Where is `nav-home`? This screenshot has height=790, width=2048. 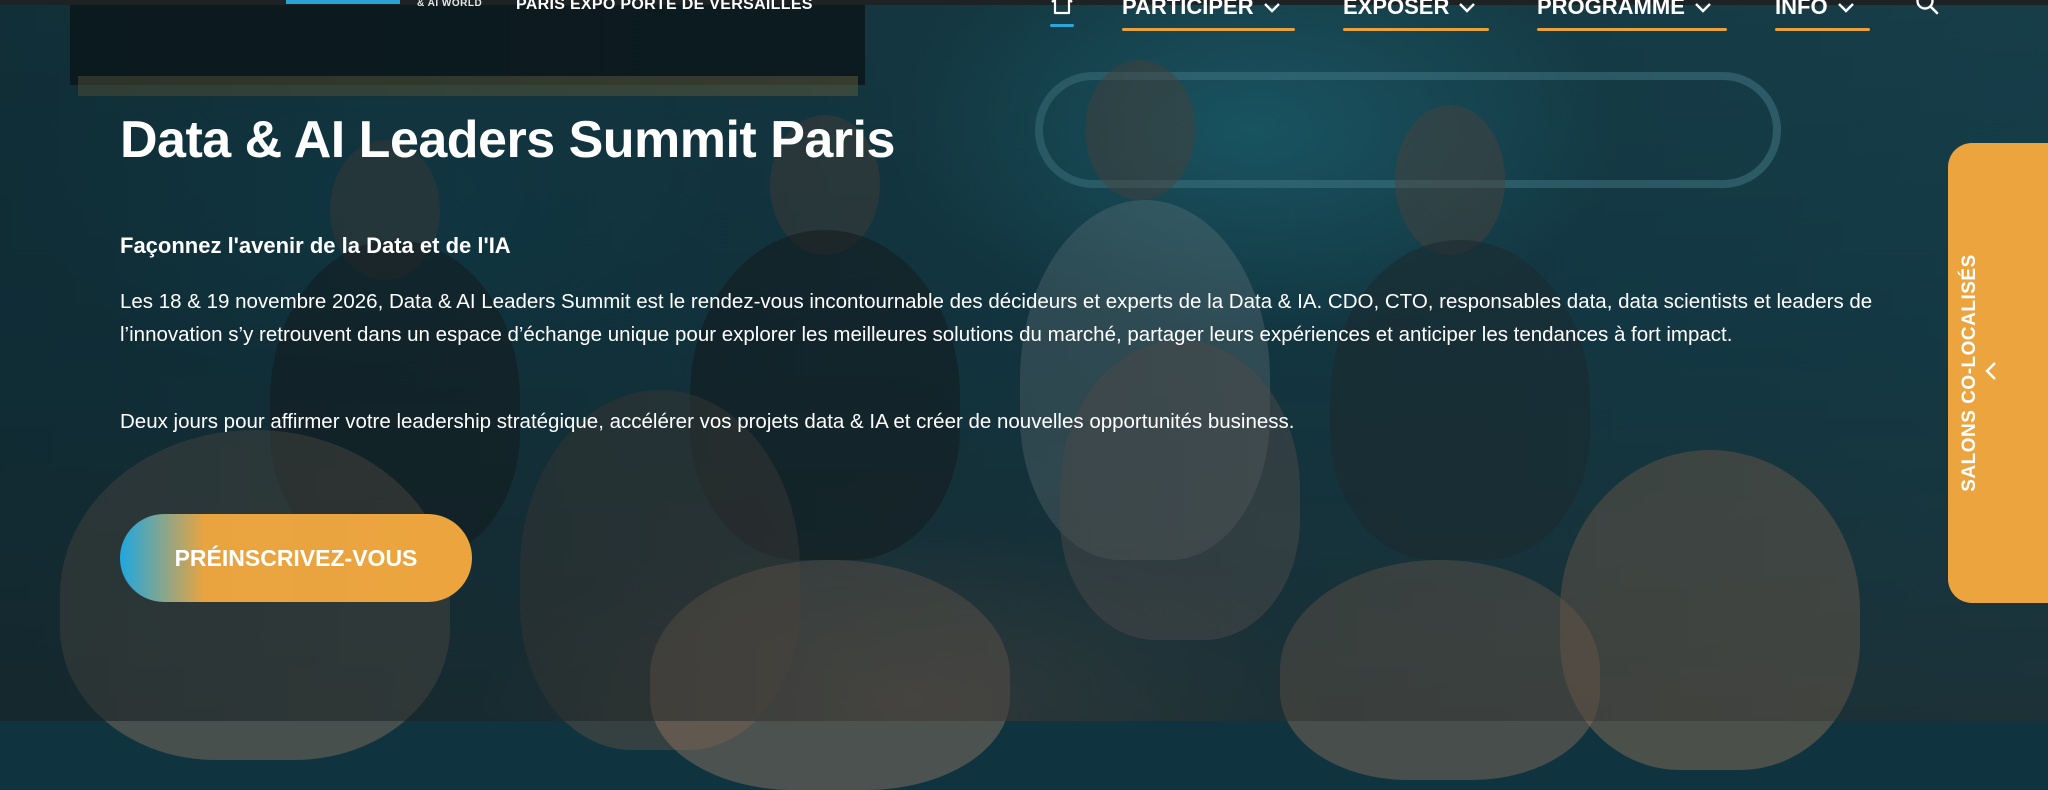 nav-home is located at coordinates (1062, 15).